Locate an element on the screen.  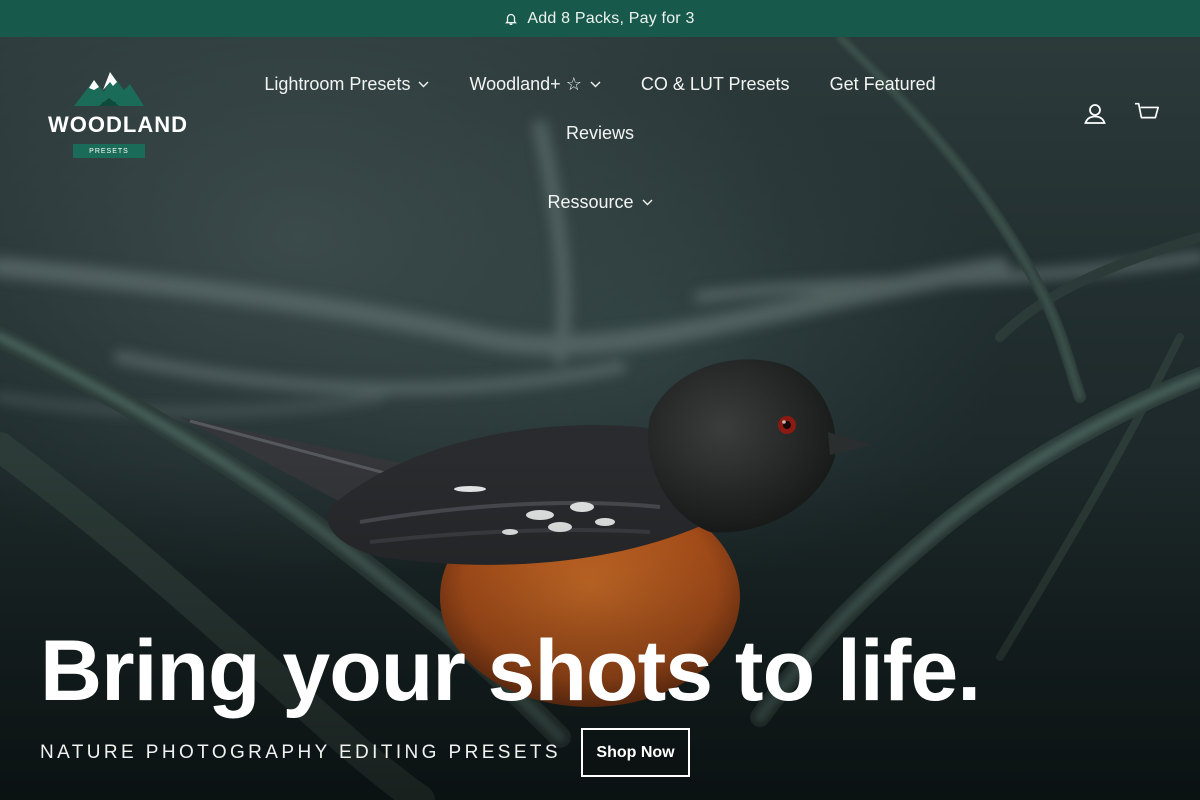
header-actions is located at coordinates (1121, 113).